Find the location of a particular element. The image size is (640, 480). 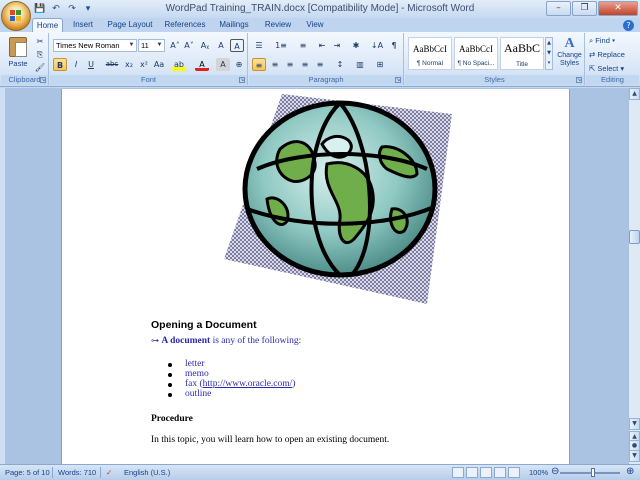

superscript-button: x² is located at coordinates (144, 64).